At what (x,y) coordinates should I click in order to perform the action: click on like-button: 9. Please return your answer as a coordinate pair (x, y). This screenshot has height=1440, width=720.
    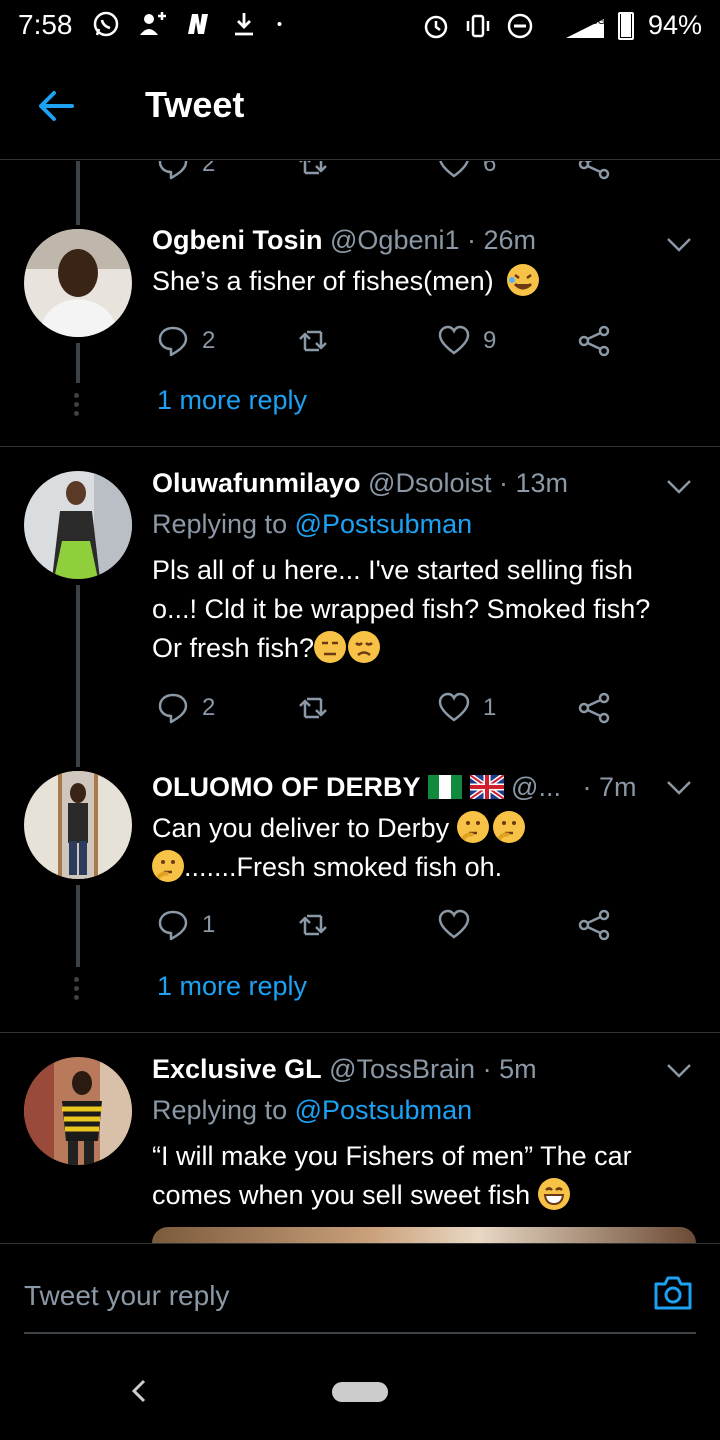
    Looking at the image, I should click on (466, 341).